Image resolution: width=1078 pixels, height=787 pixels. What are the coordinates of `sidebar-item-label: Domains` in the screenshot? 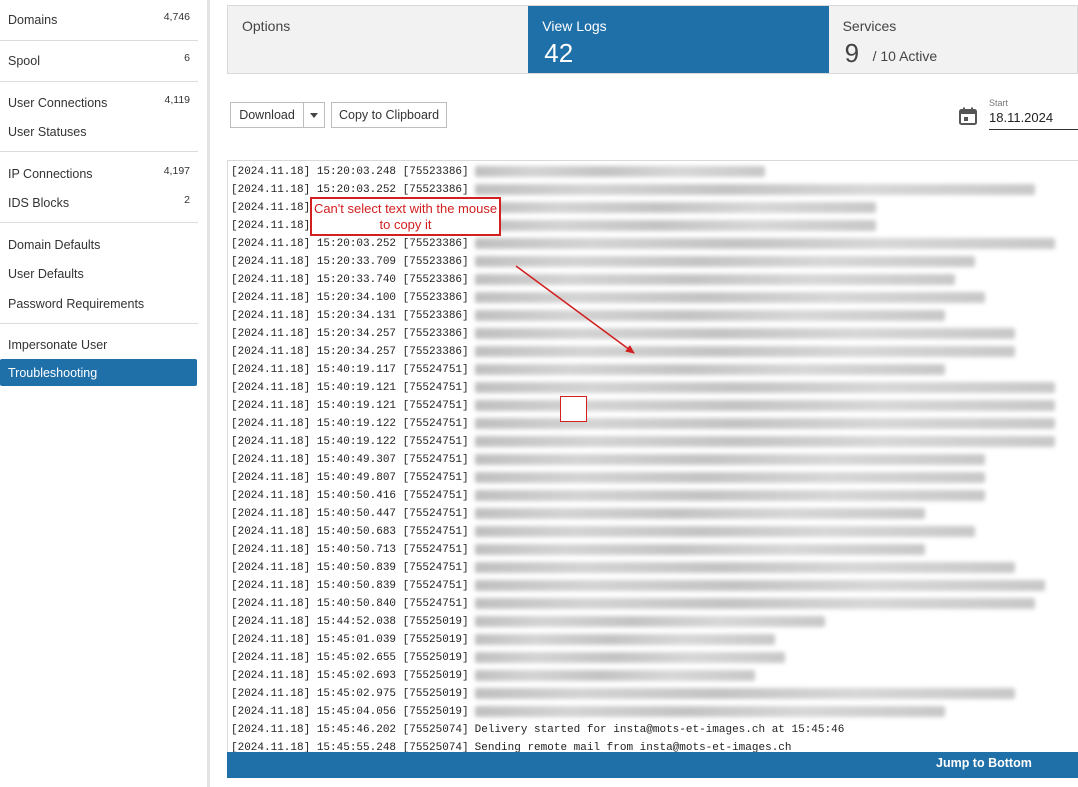 It's located at (33, 20).